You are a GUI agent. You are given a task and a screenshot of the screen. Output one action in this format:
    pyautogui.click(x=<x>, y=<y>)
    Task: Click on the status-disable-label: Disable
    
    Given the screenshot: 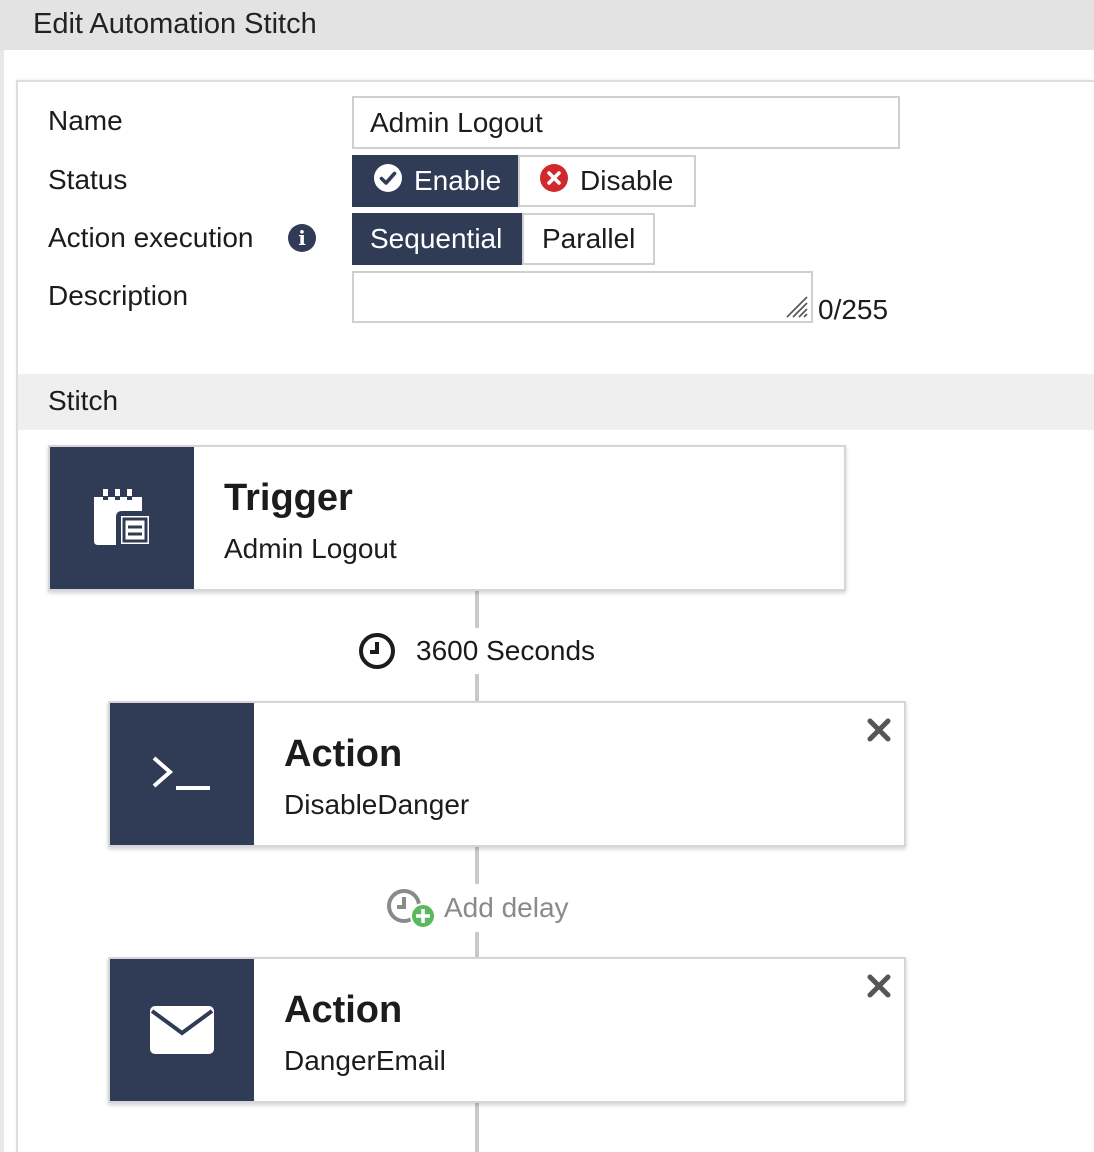 What is the action you would take?
    pyautogui.click(x=627, y=180)
    